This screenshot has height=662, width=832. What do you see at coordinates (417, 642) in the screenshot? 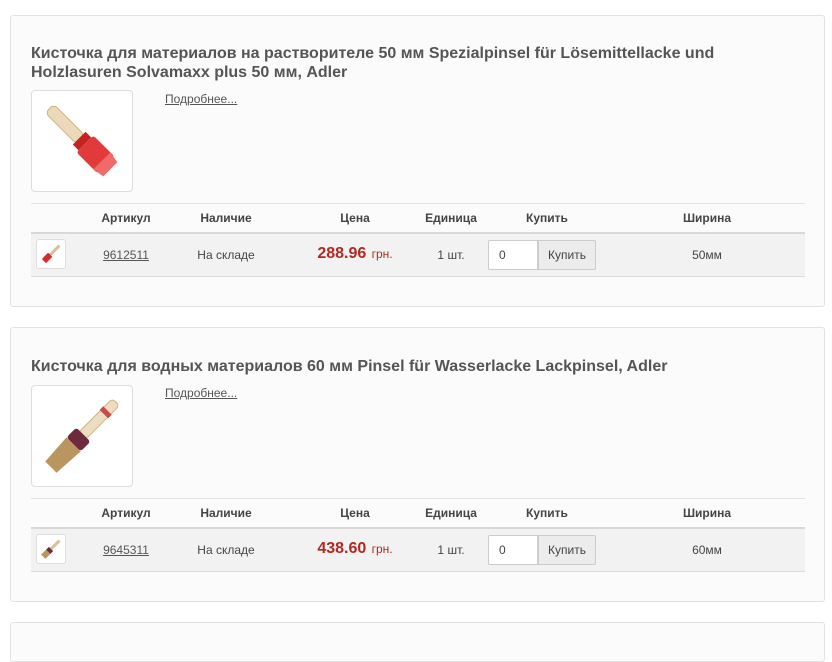
I see `product-card` at bounding box center [417, 642].